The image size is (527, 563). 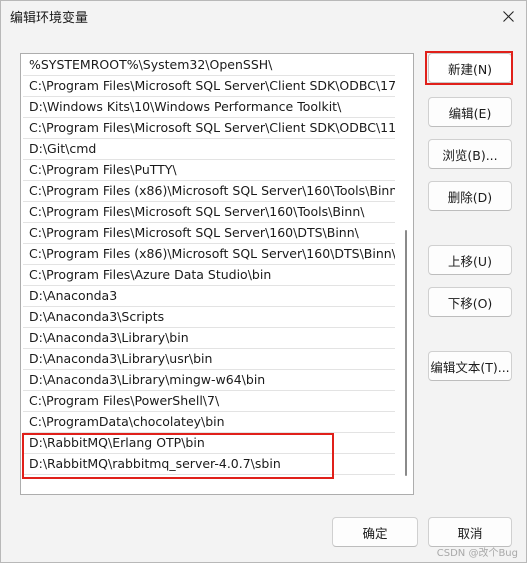 I want to click on path-item: D:\Anaconda3\Library\mingw-w64\bin, so click(x=209, y=380).